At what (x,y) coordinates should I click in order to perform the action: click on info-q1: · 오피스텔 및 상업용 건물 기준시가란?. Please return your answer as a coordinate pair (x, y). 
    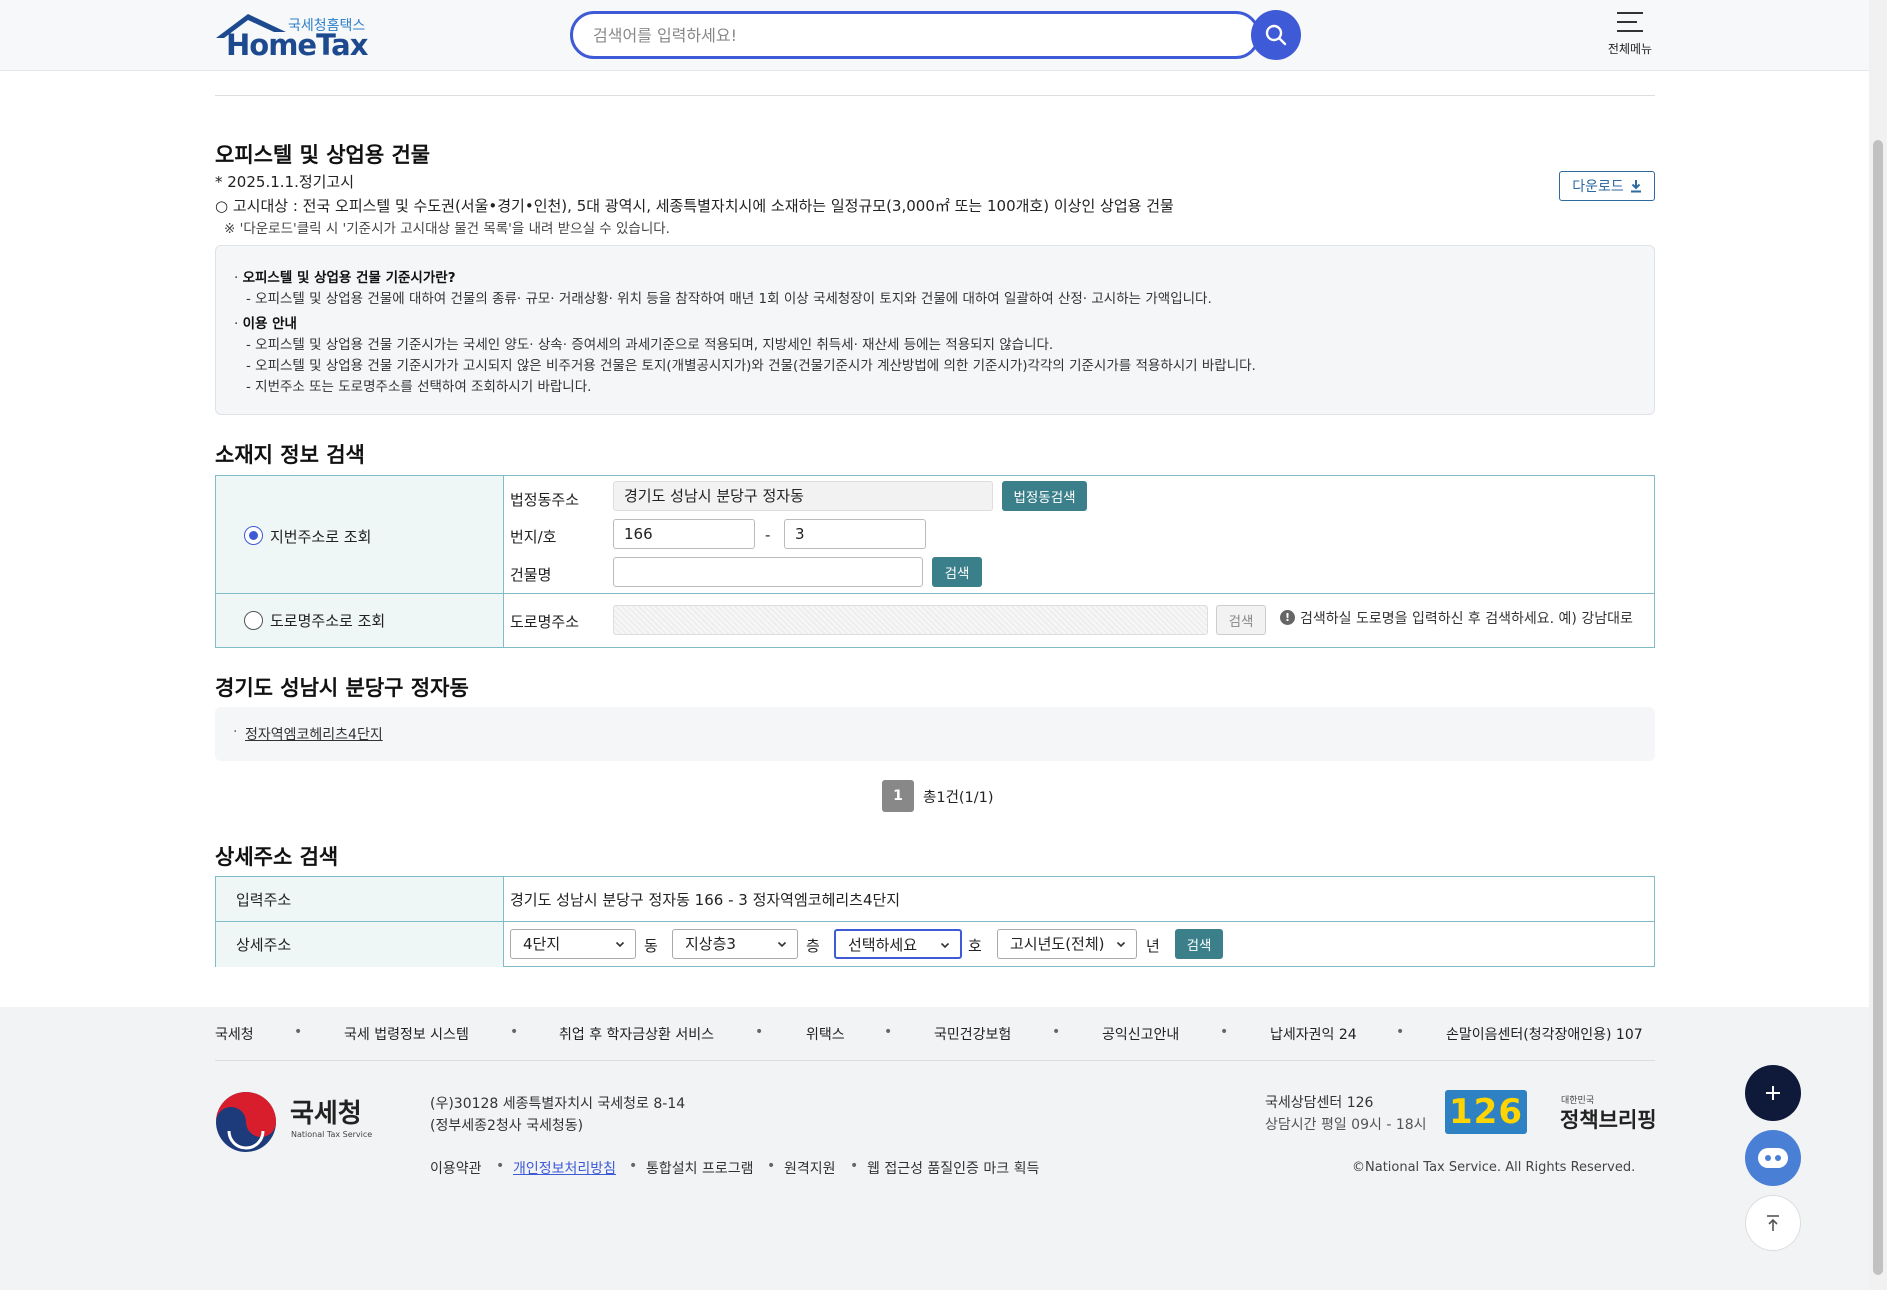
    Looking at the image, I should click on (345, 278).